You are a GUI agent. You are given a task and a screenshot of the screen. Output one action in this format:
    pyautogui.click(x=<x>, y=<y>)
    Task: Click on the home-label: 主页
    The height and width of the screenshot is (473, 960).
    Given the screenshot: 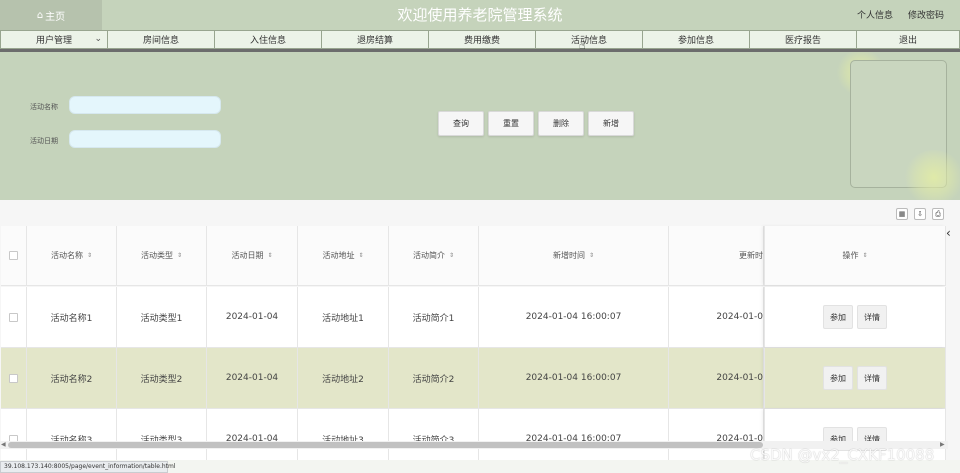 What is the action you would take?
    pyautogui.click(x=55, y=17)
    